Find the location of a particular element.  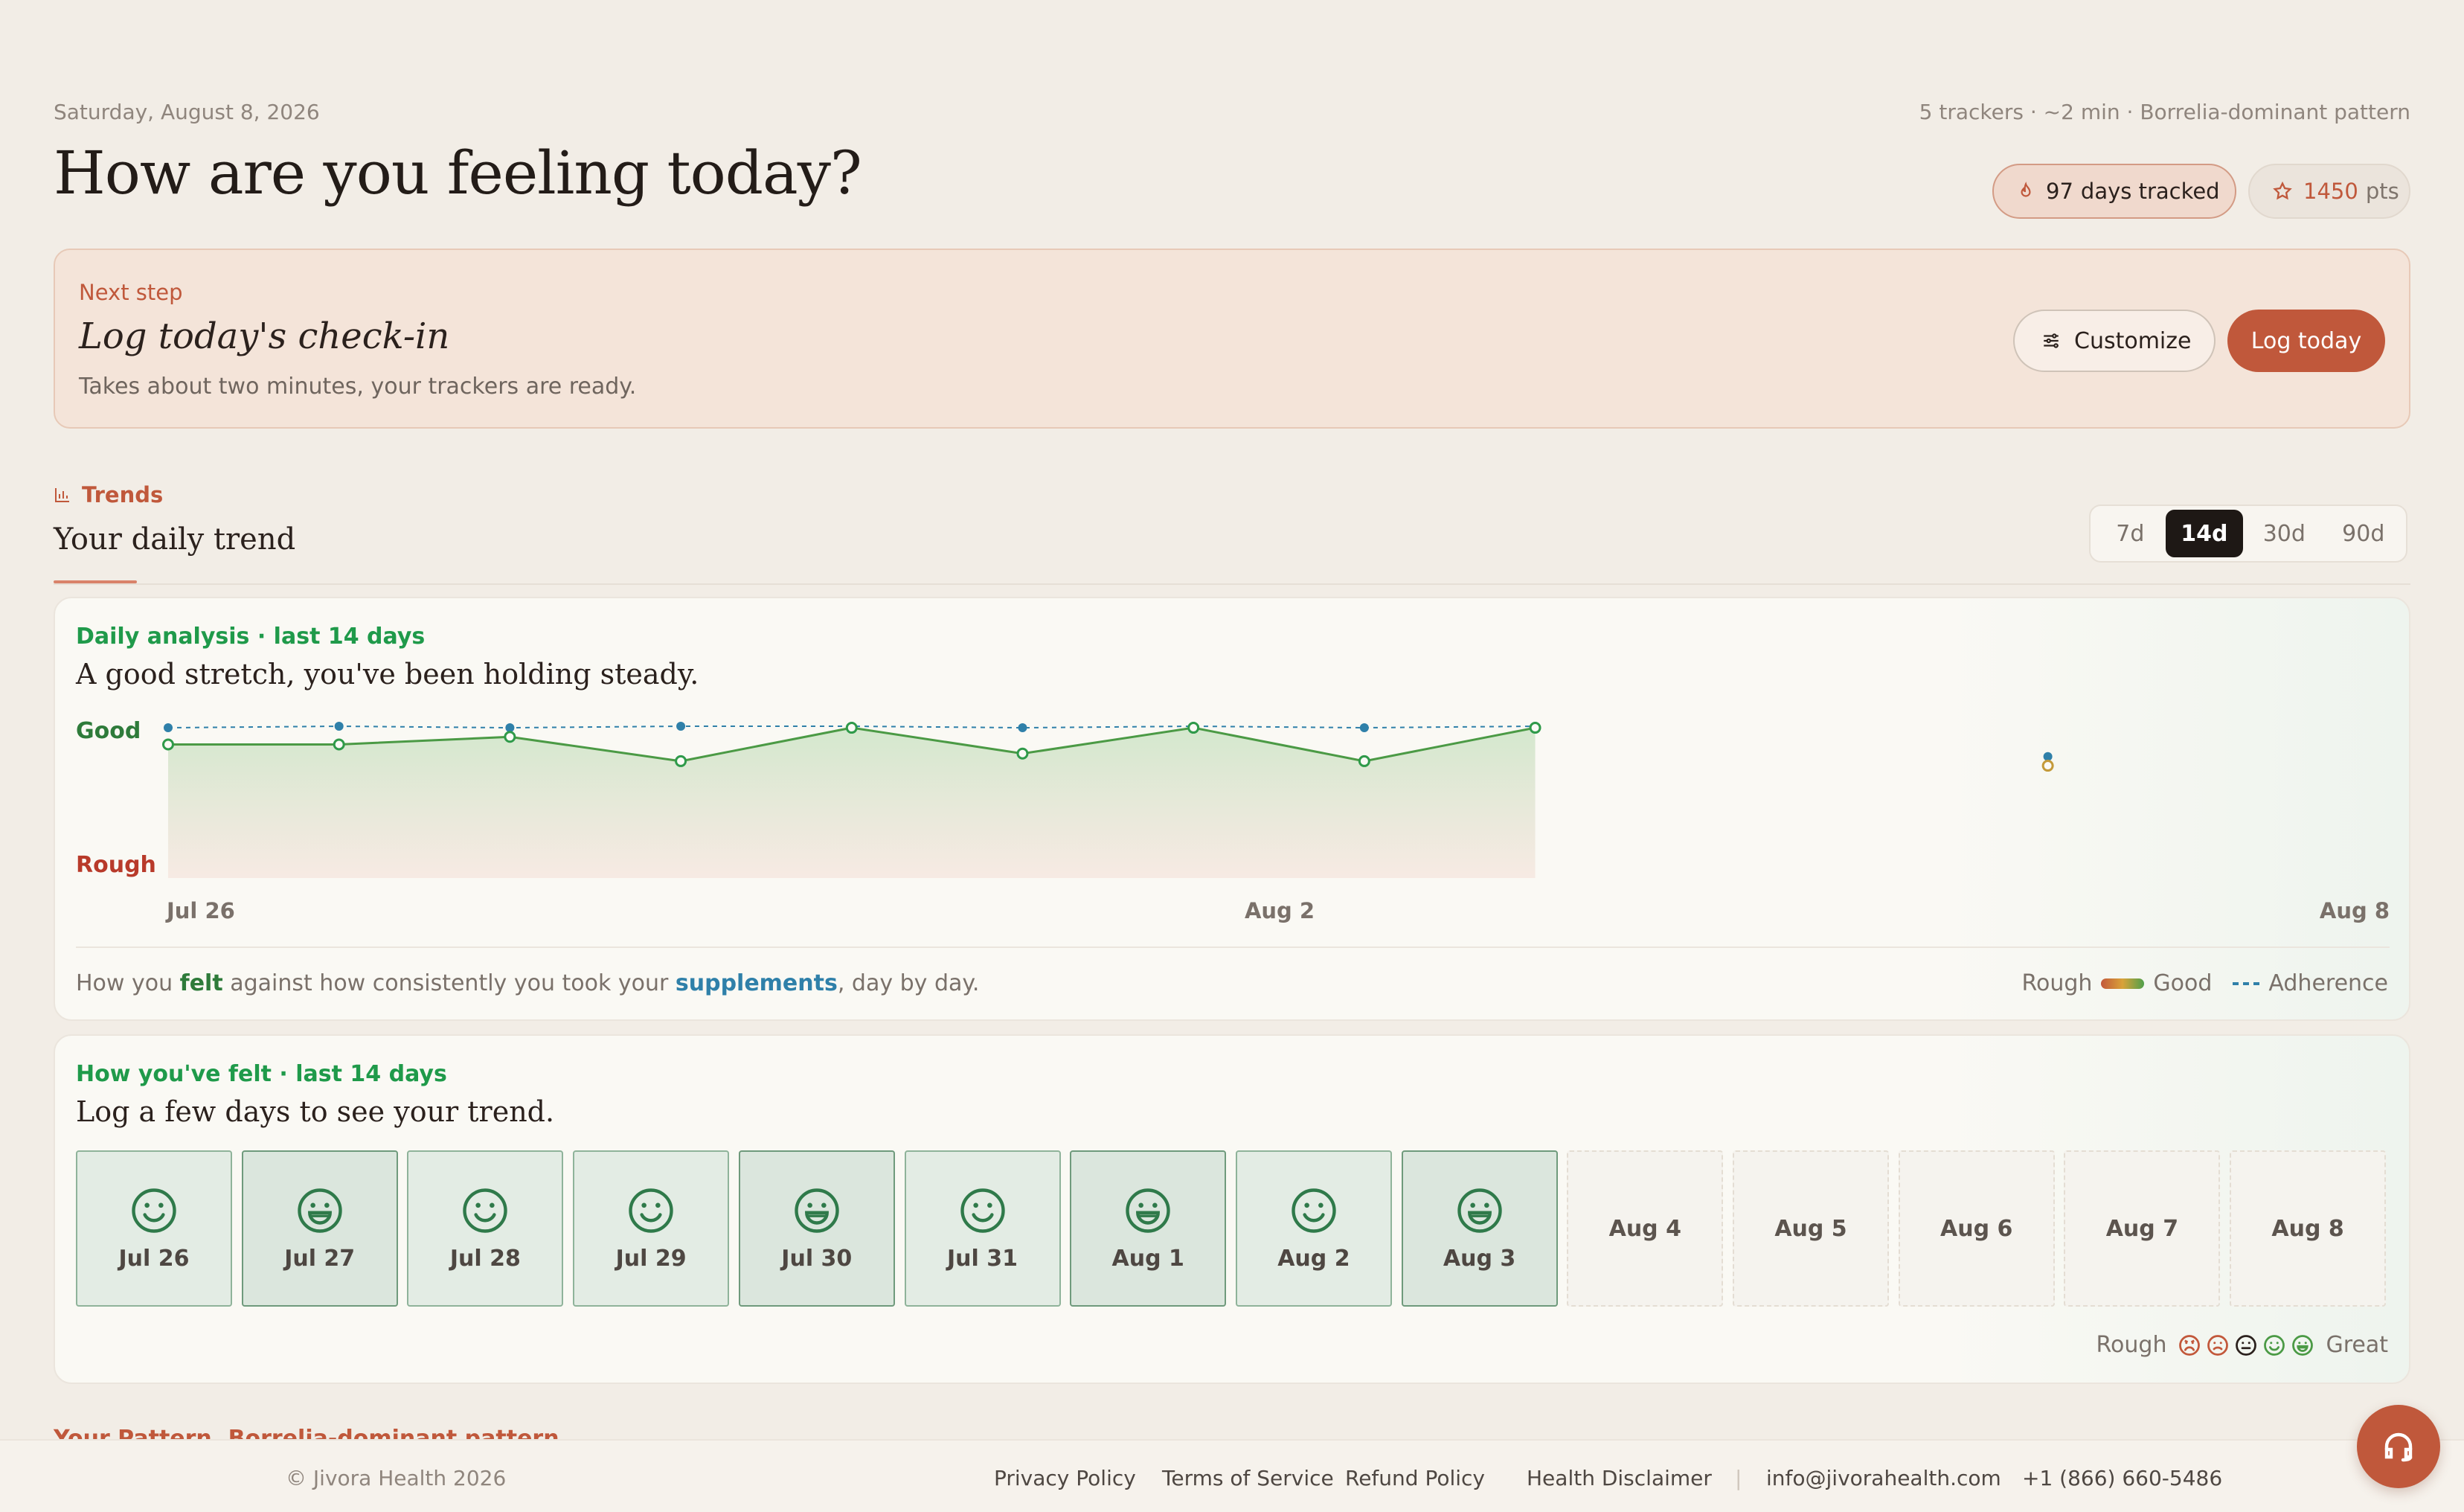

flame-icon is located at coordinates (2026, 189).